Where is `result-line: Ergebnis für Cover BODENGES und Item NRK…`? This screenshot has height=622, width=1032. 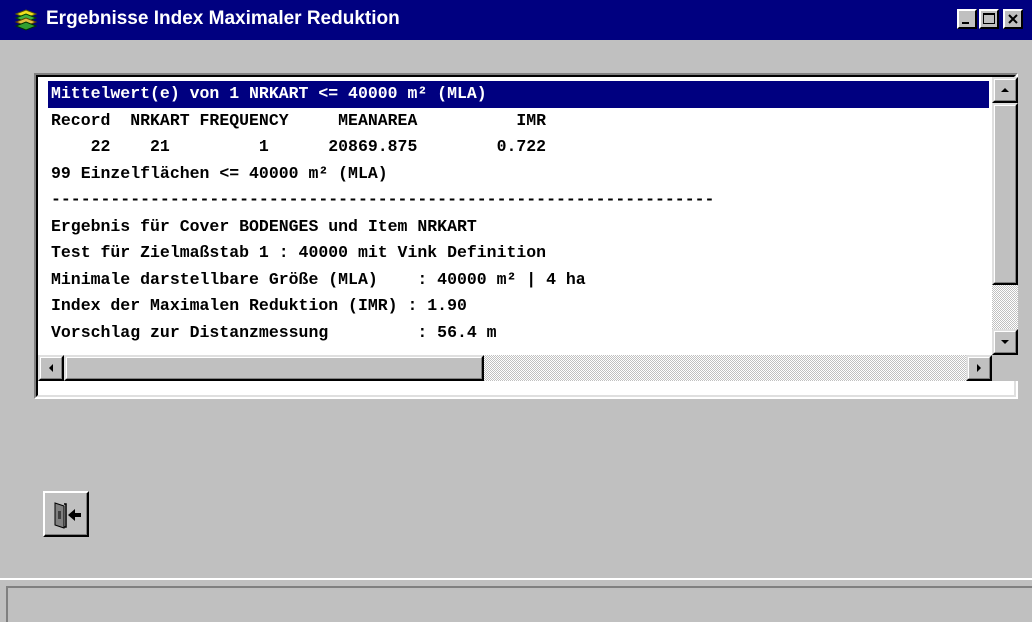 result-line: Ergebnis für Cover BODENGES und Item NRK… is located at coordinates (520, 227).